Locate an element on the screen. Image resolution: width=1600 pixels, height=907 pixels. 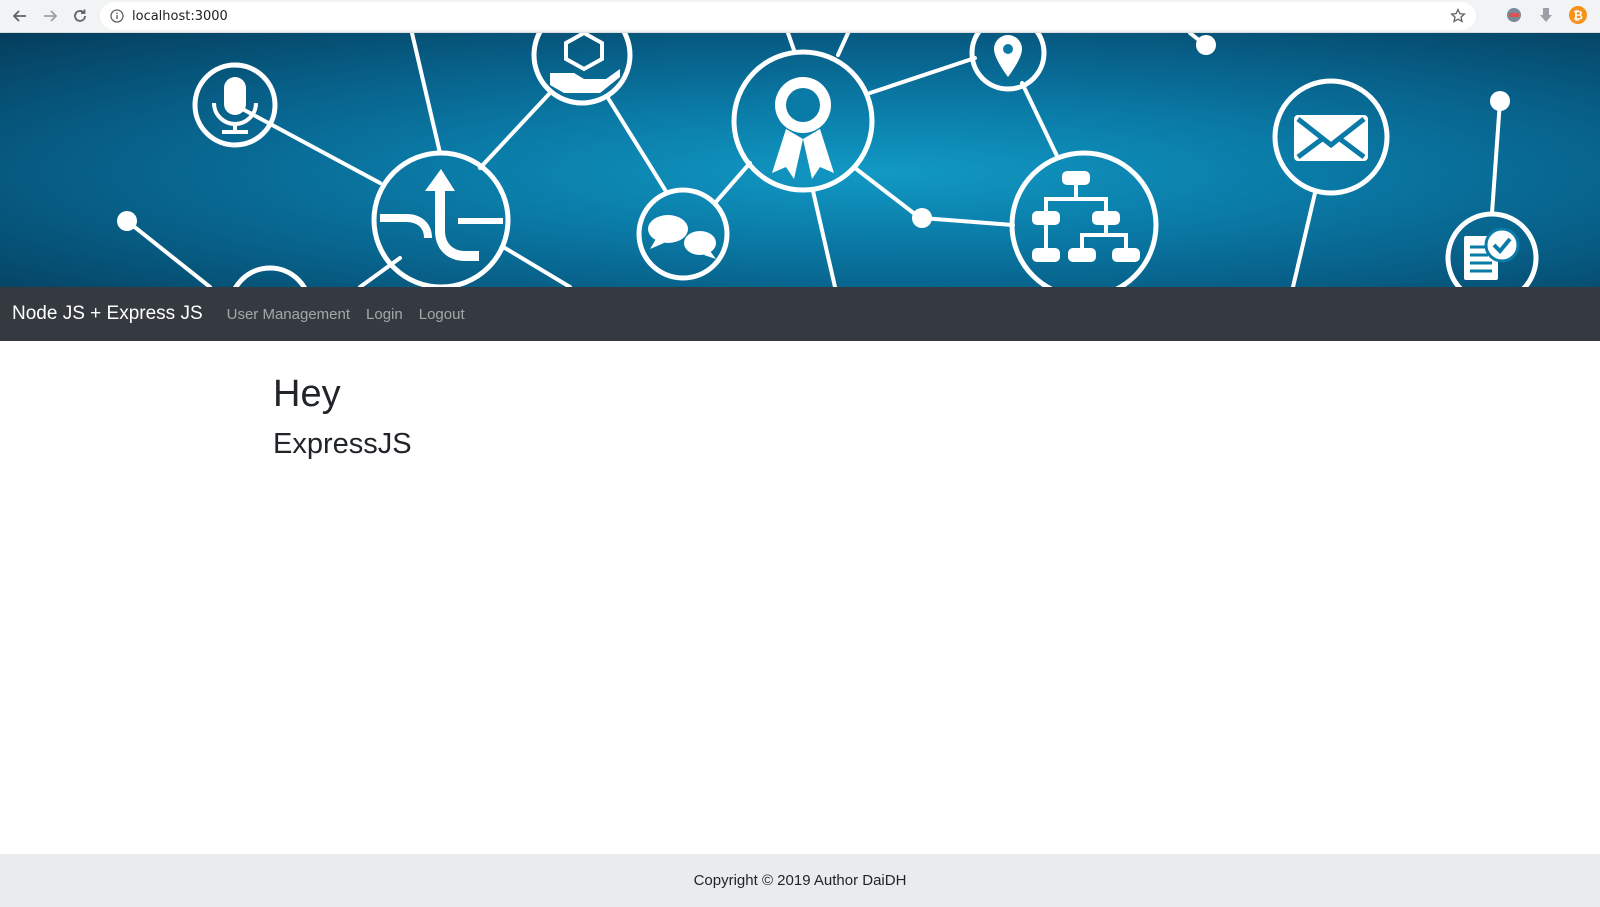
forward-button is located at coordinates (50, 16).